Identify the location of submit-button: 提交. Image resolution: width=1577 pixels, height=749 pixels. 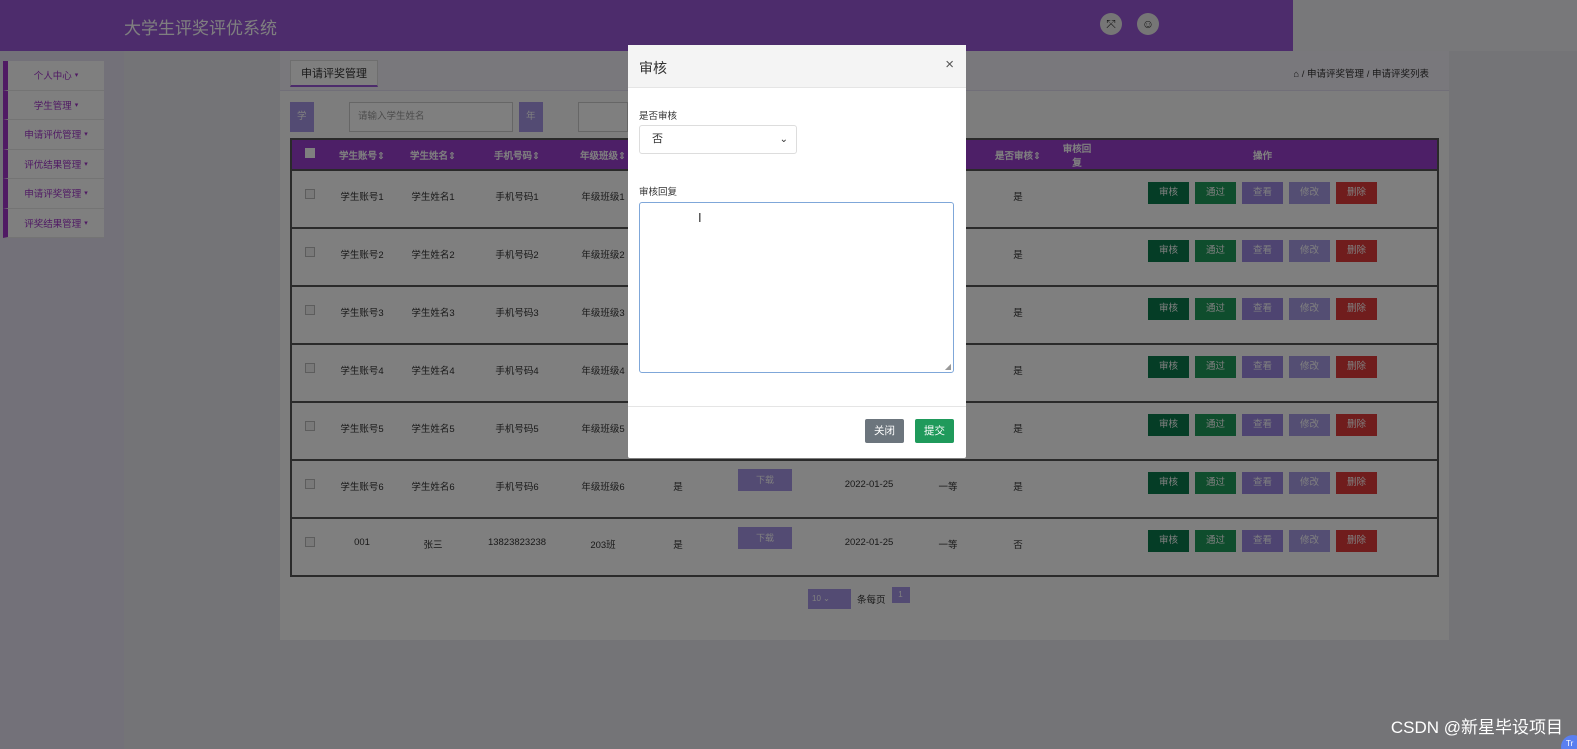
(934, 431).